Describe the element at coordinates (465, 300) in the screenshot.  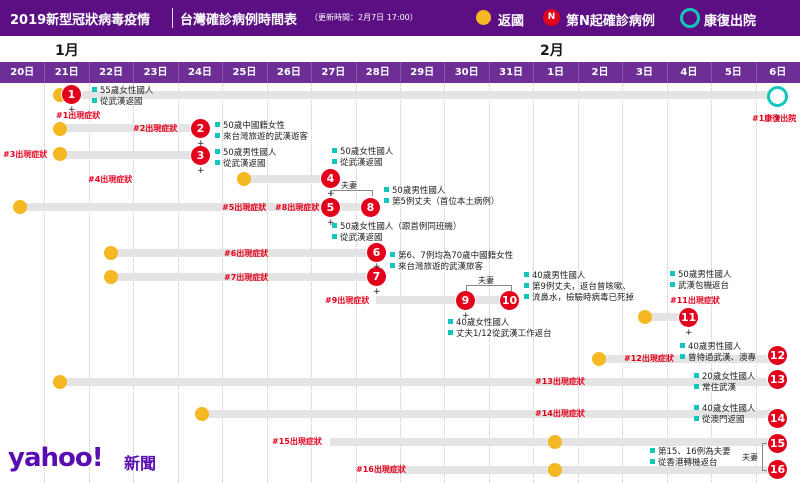
I see `case-badge-9: 9` at that location.